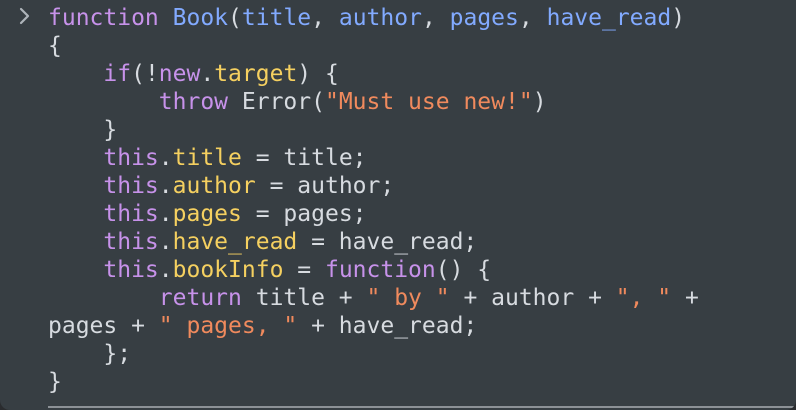  I want to click on code-line: throw Error("Must use new!"), so click(373, 102).